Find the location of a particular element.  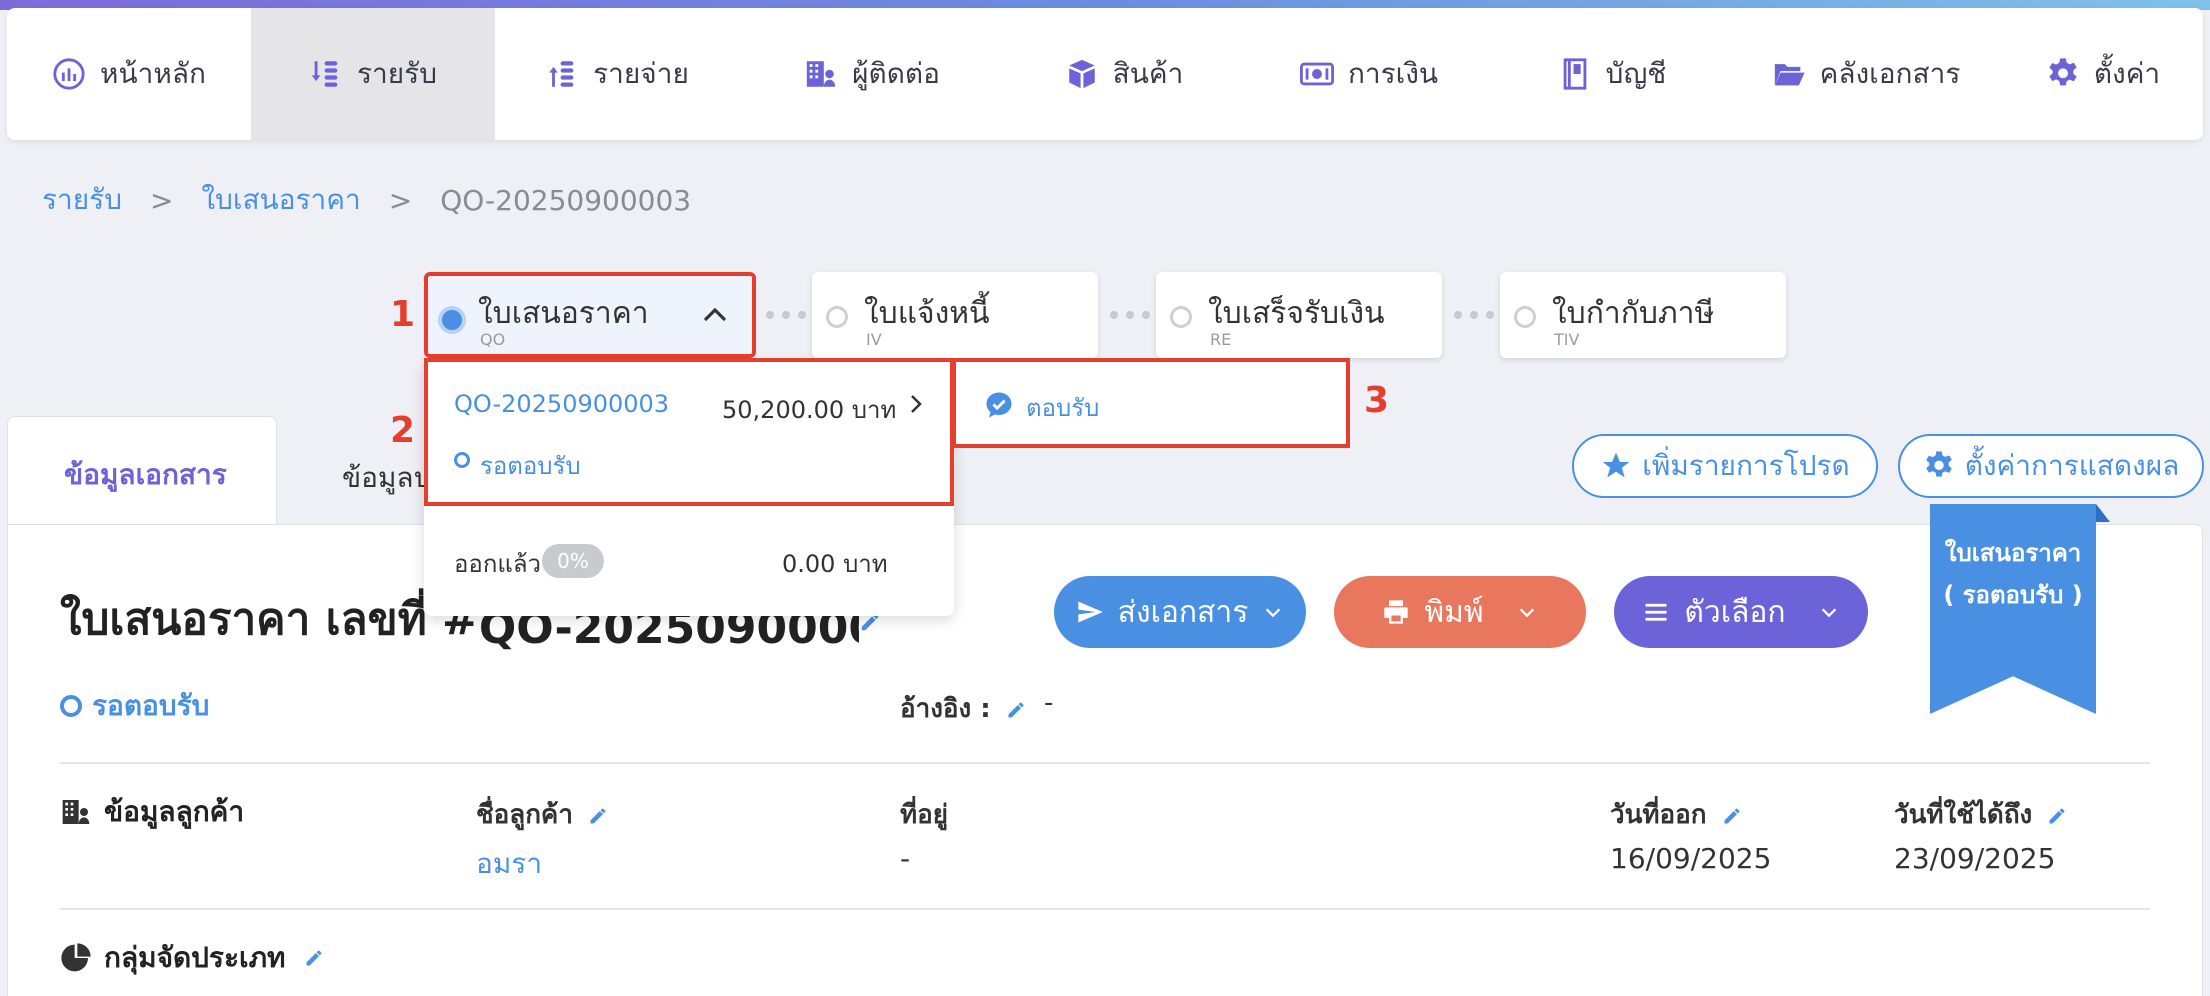

expense-icon is located at coordinates (561, 74).